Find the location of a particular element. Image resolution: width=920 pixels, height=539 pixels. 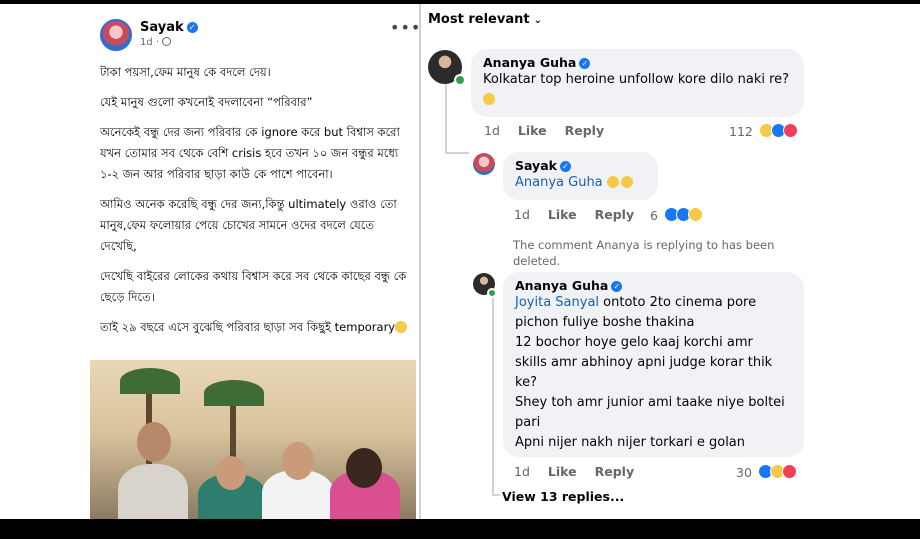

reaction-summary: 30 is located at coordinates (766, 472).